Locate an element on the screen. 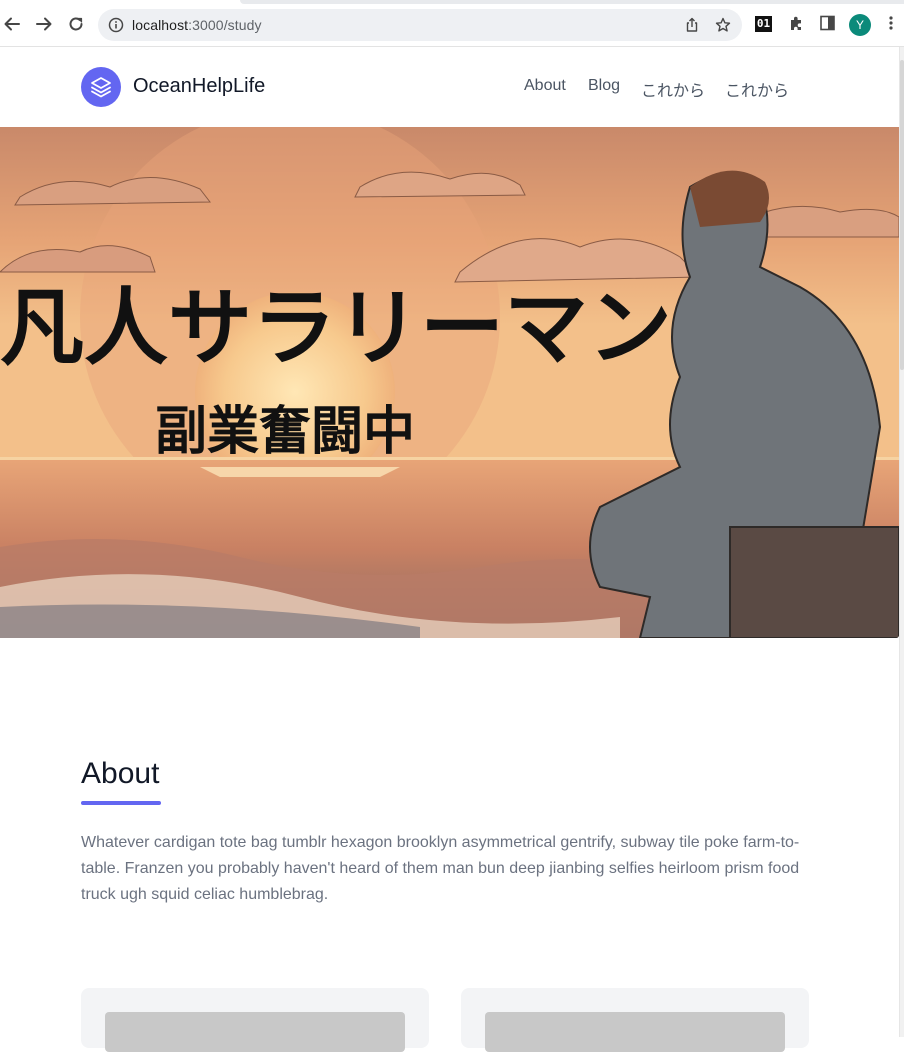 The image size is (904, 1052). address-bar: localhost:3000/study is located at coordinates (420, 25).